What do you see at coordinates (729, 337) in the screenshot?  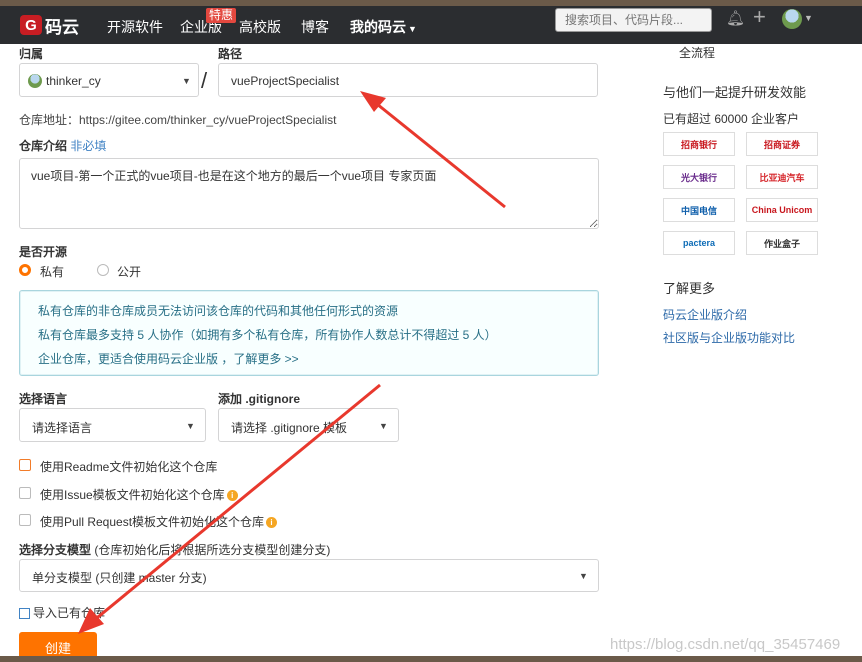 I see `compare-link: 社区版与企业版功能对比` at bounding box center [729, 337].